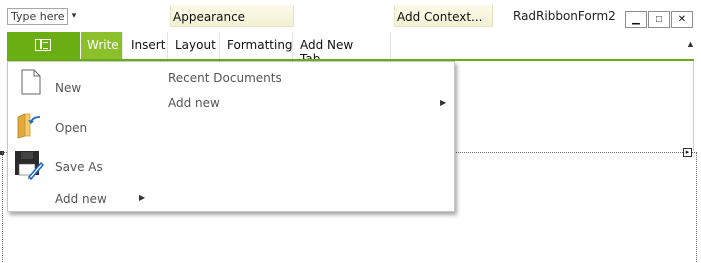  I want to click on menu-item-label: Add new, so click(81, 199).